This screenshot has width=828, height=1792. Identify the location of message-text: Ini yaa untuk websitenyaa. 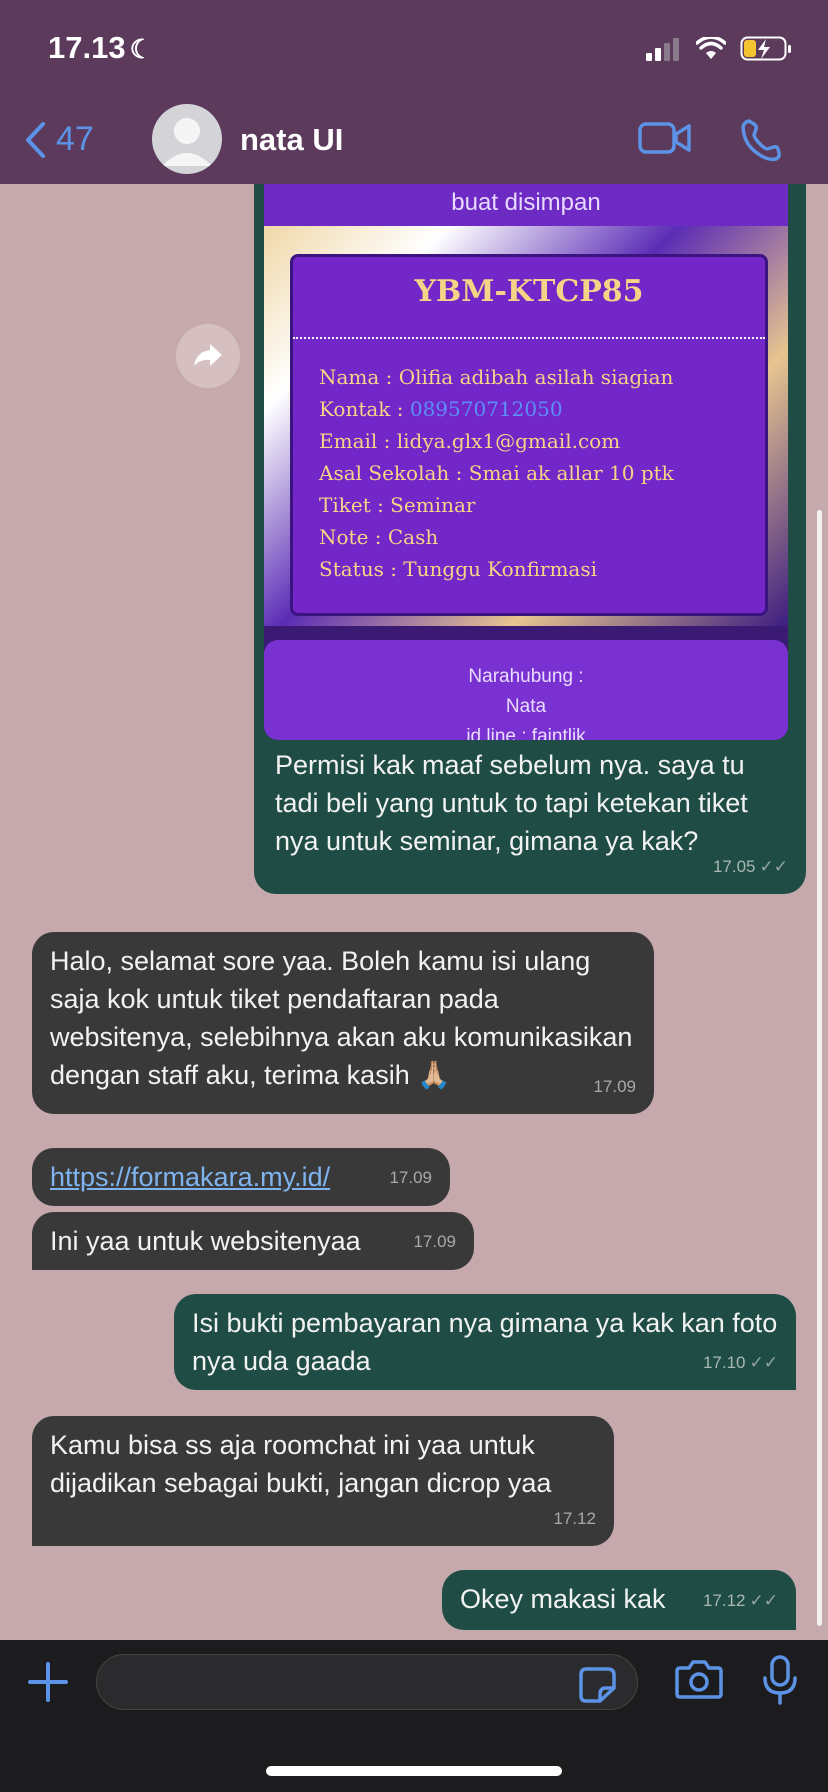
(205, 1241).